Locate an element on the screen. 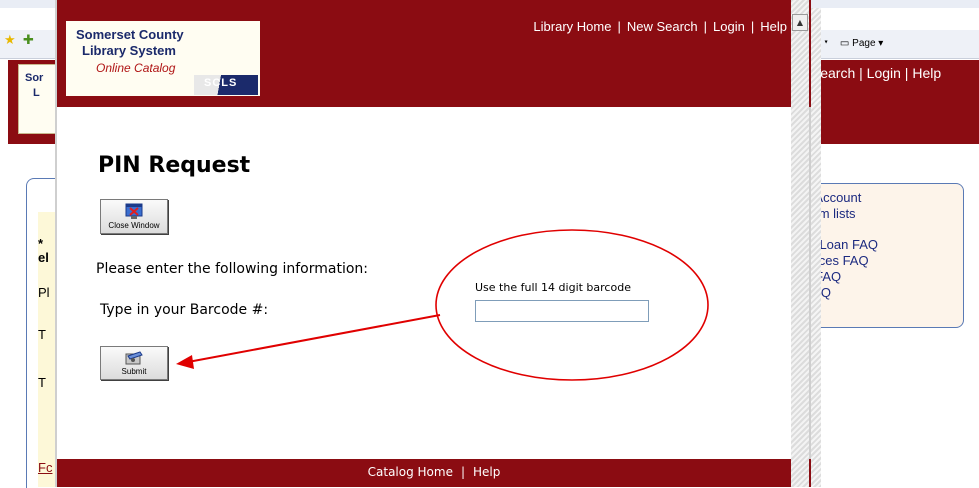 Image resolution: width=979 pixels, height=488 pixels. background-text: el is located at coordinates (43, 257).